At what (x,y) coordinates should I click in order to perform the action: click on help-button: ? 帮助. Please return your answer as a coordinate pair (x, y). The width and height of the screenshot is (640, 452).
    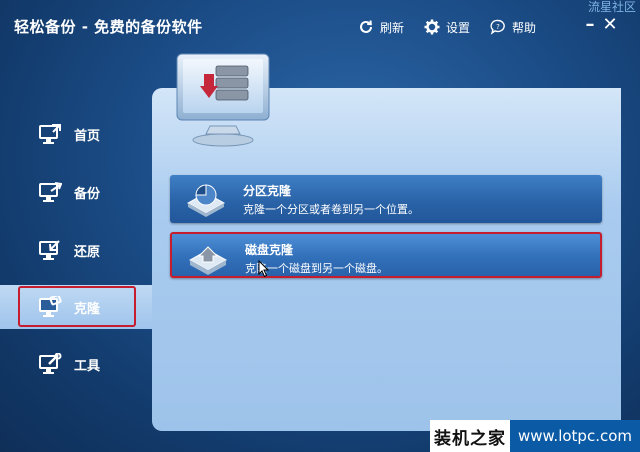
    Looking at the image, I should click on (513, 27).